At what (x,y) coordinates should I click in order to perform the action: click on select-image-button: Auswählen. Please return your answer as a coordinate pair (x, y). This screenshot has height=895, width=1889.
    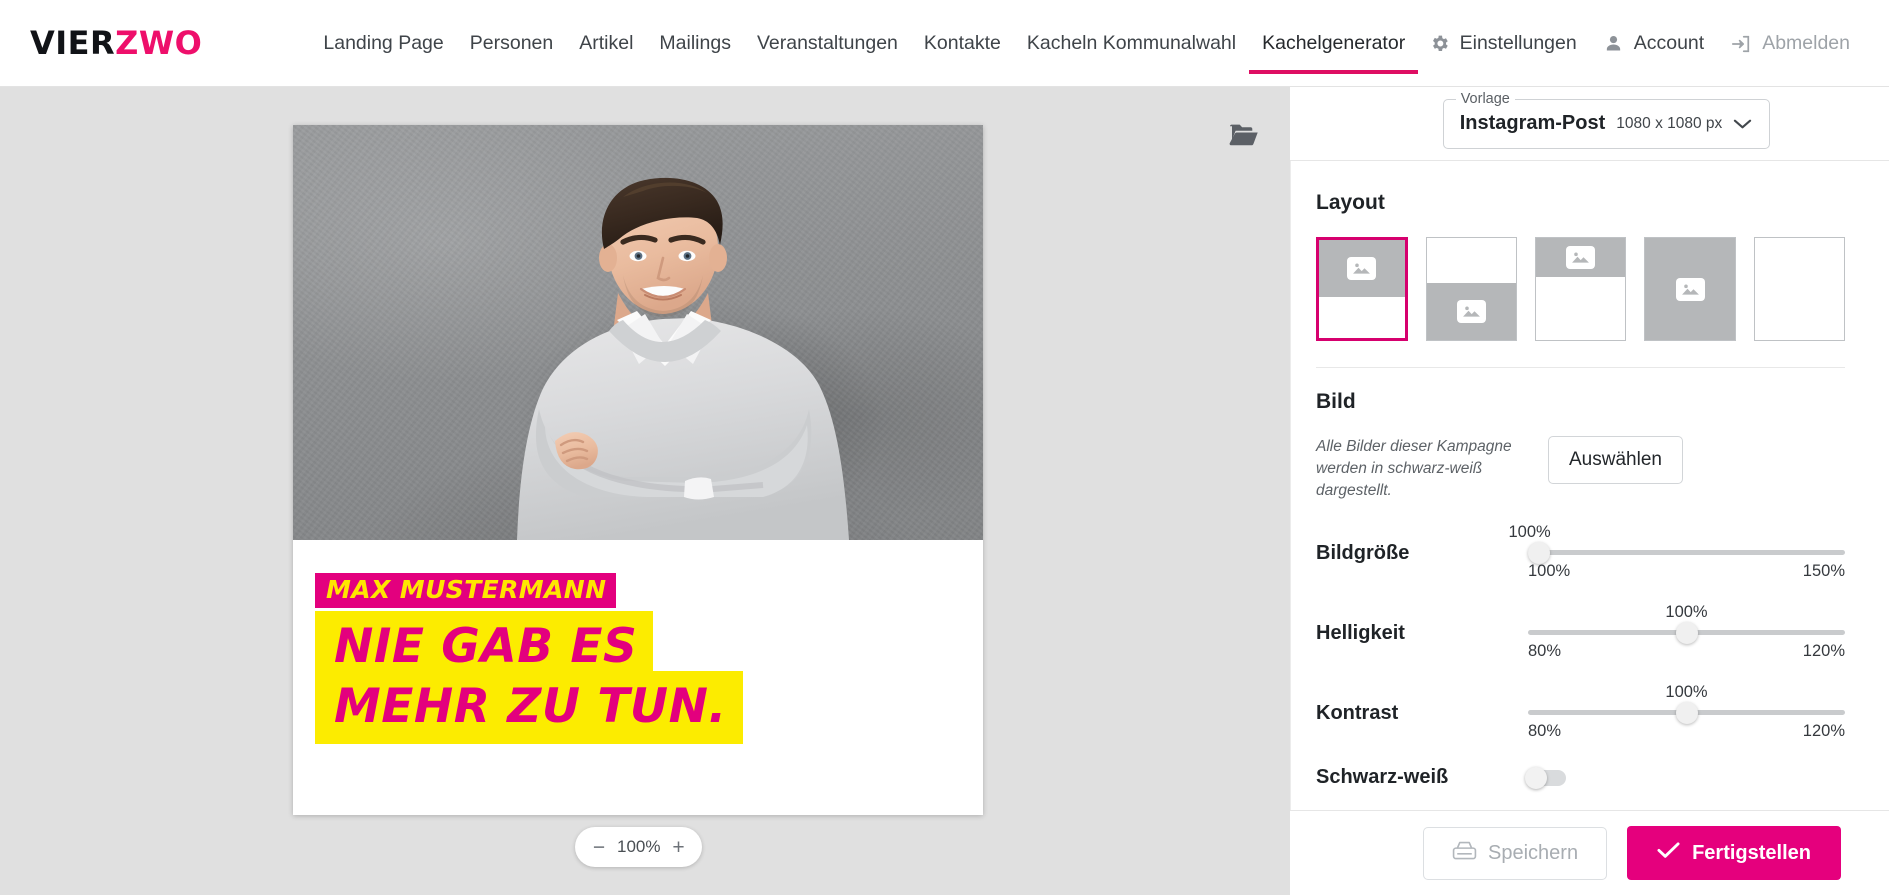
    Looking at the image, I should click on (1615, 460).